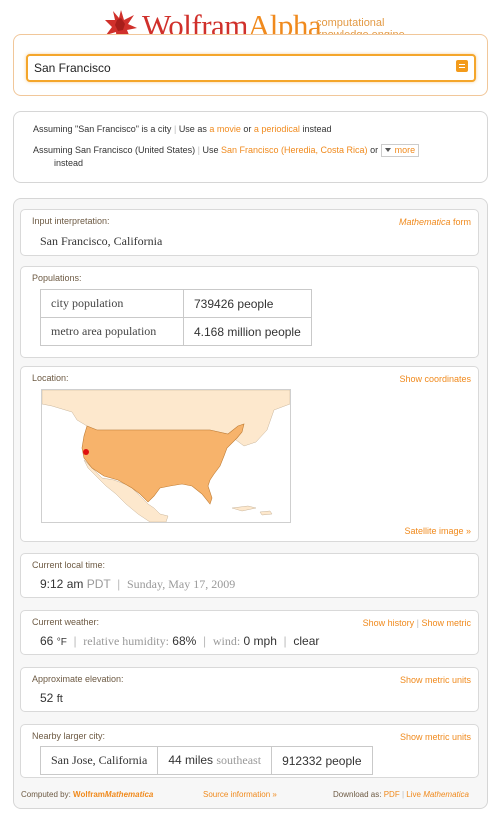  What do you see at coordinates (69, 565) in the screenshot?
I see `pod-title: Current local time:` at bounding box center [69, 565].